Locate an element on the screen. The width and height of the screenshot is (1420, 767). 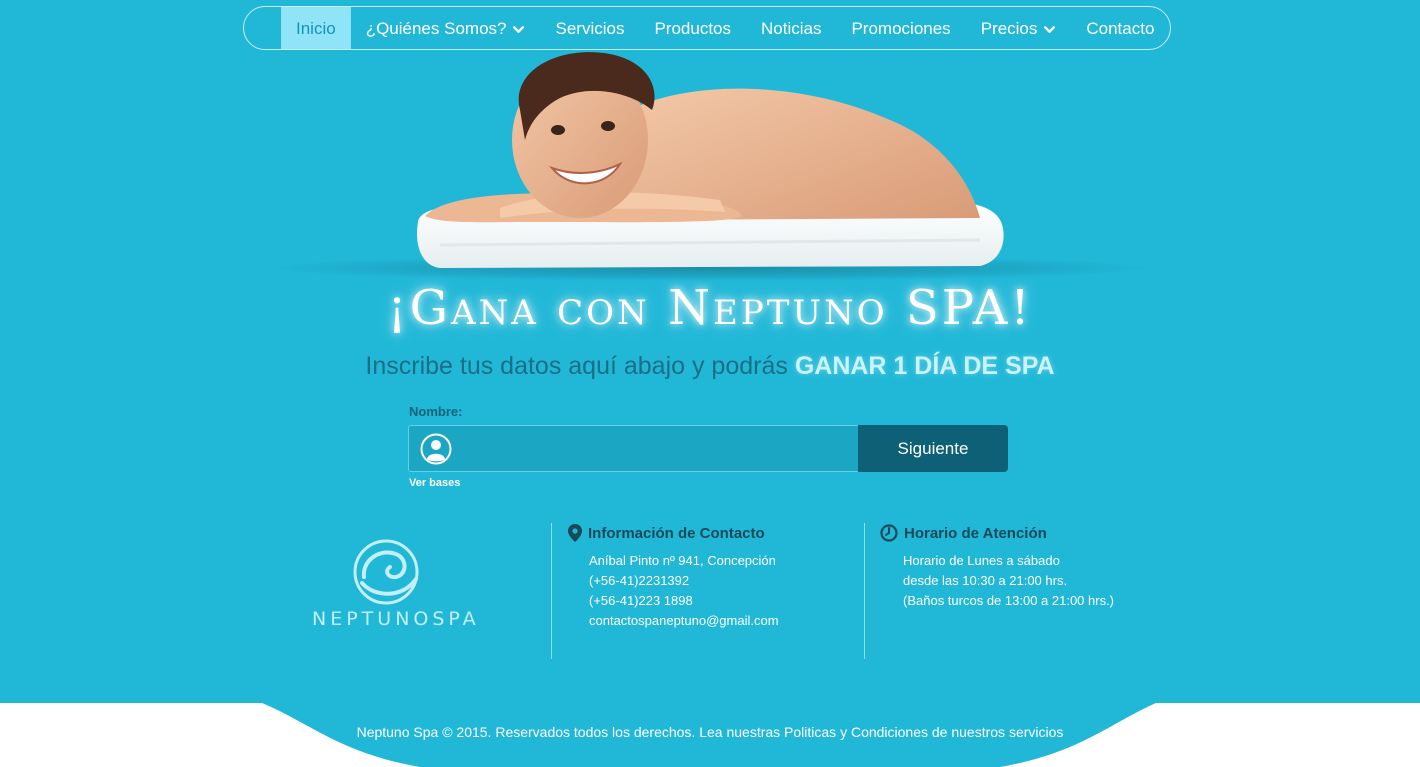
hours-line: (Baños turcos de 13:00 a 21:00 hrs.) is located at coordinates (1009, 600).